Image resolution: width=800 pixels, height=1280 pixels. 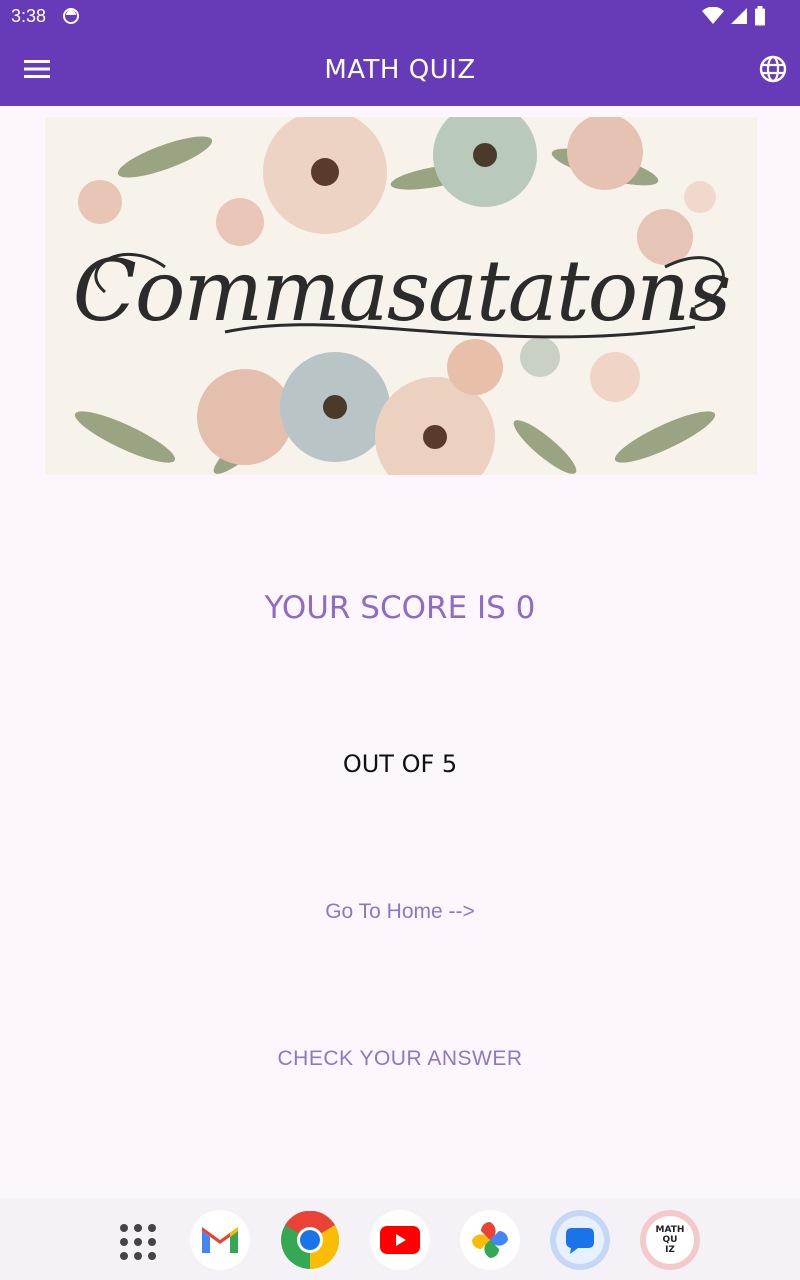 What do you see at coordinates (739, 16) in the screenshot?
I see `signal-icon` at bounding box center [739, 16].